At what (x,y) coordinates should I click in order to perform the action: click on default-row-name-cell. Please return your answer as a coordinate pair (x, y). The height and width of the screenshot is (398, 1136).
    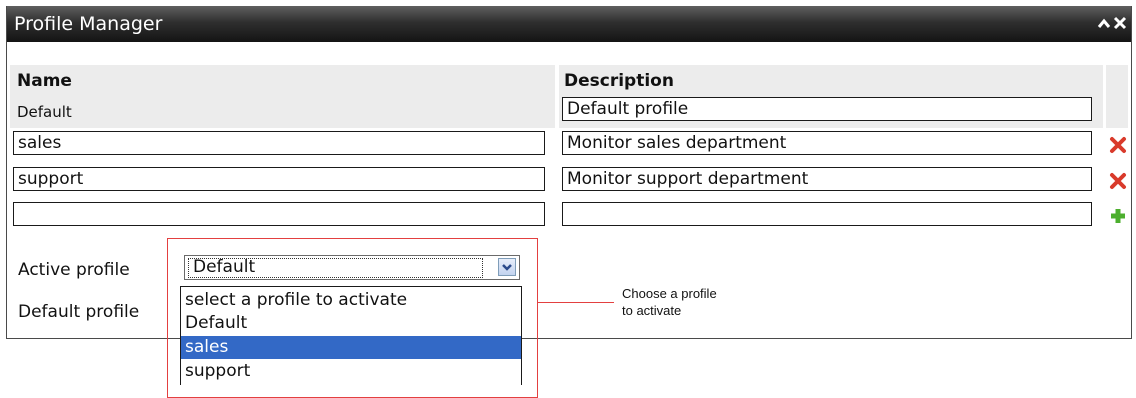
    Looking at the image, I should click on (282, 110).